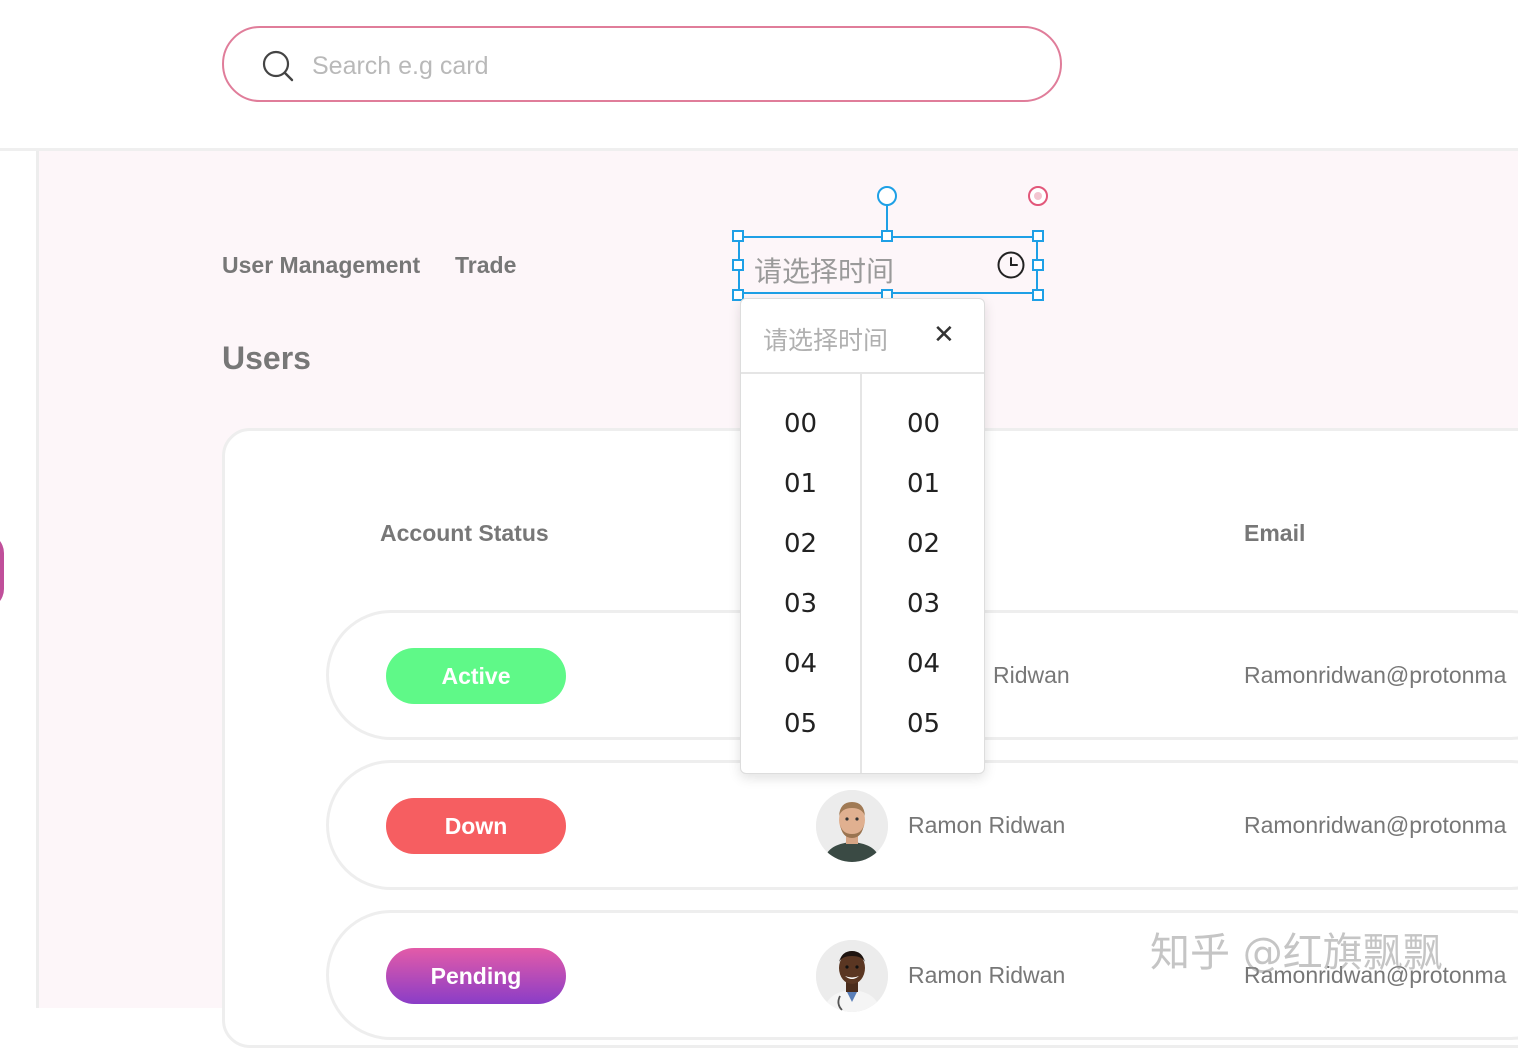 The image size is (1518, 1048). Describe the element at coordinates (476, 976) in the screenshot. I see `status-badge-pending: Pending` at that location.